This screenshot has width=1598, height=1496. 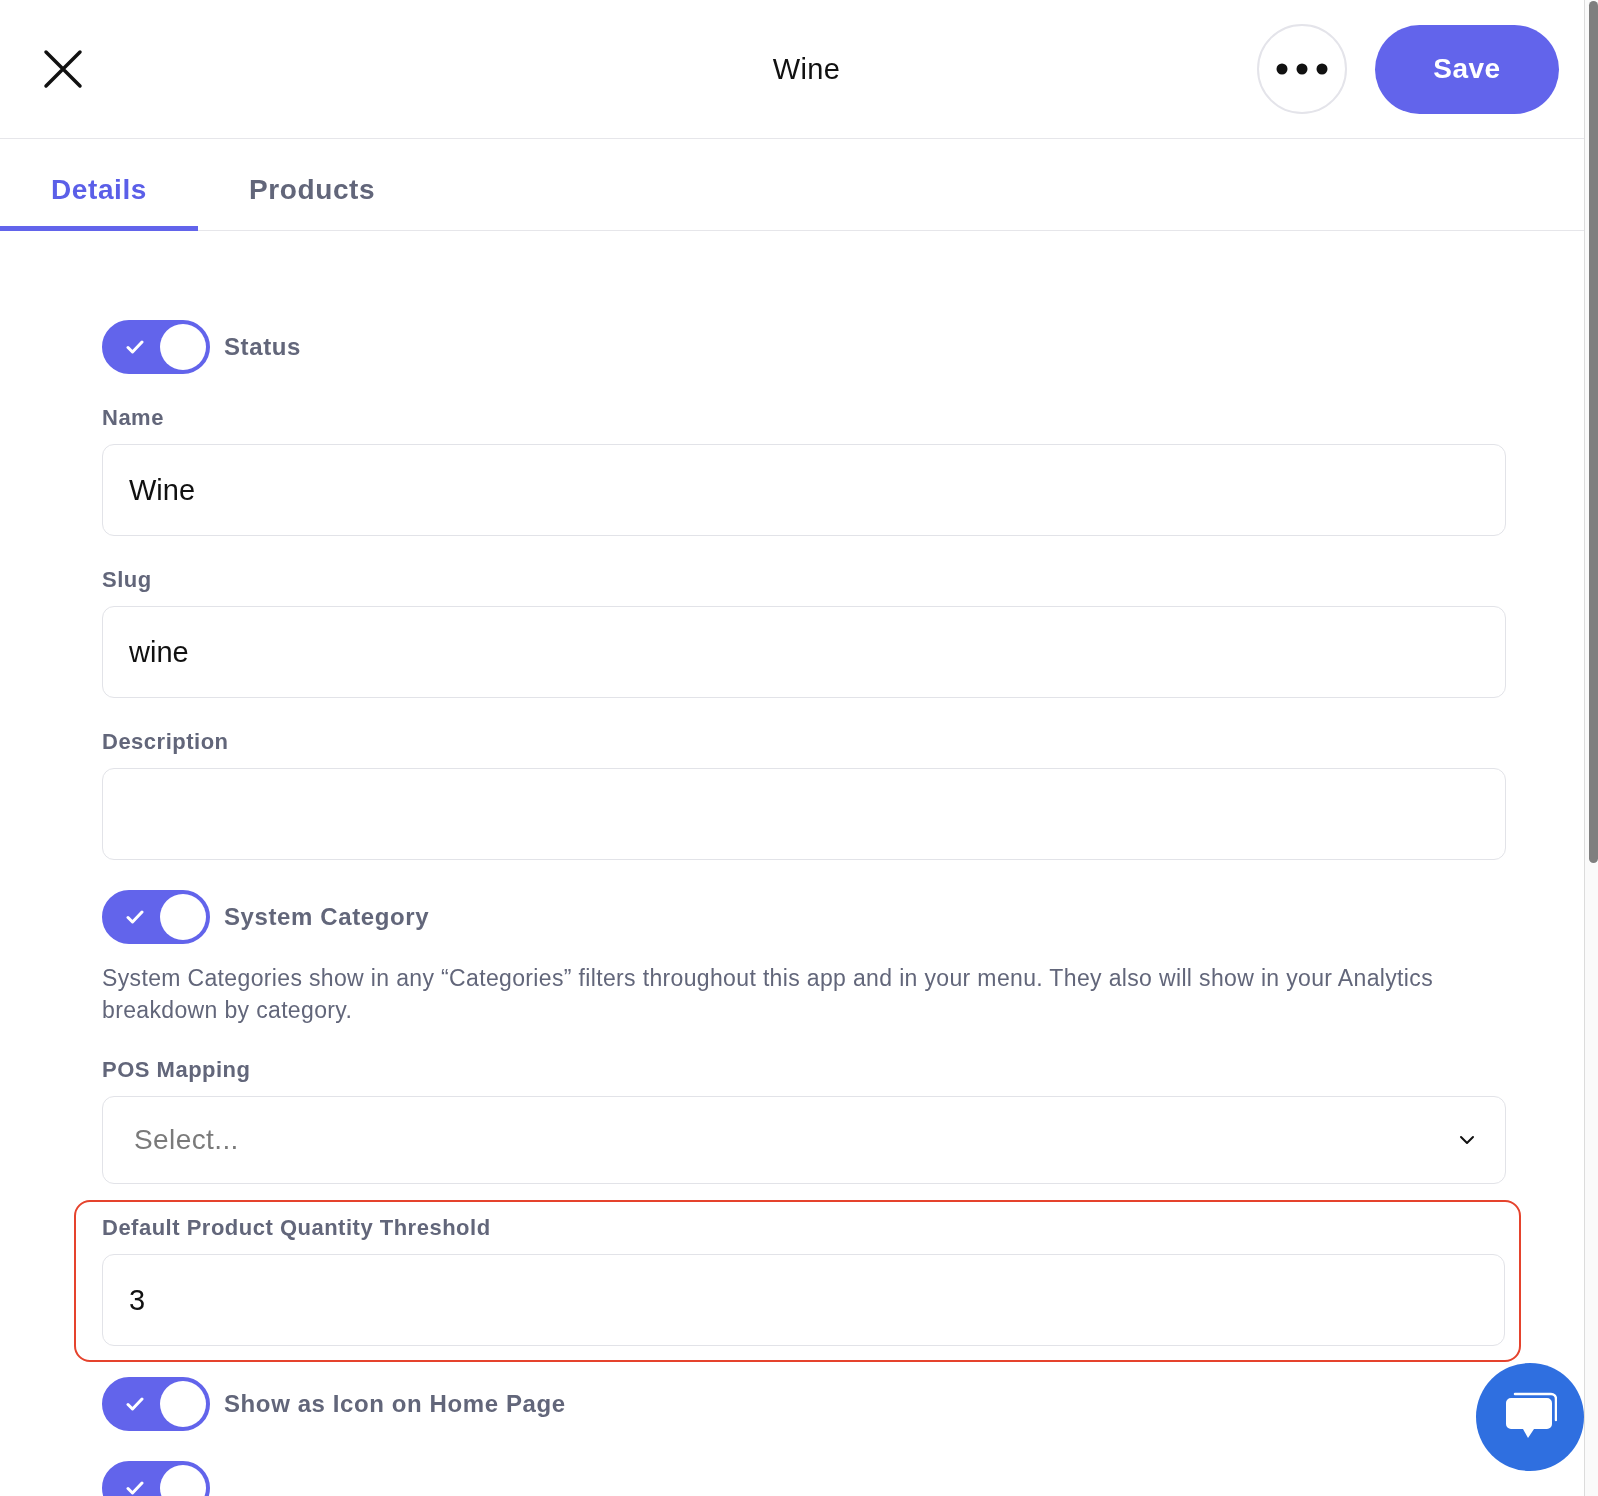 I want to click on save-button: Save, so click(x=1467, y=69).